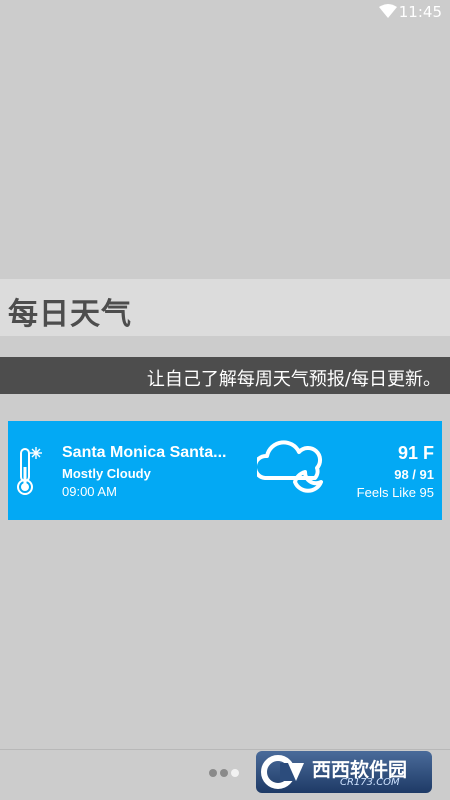 The height and width of the screenshot is (800, 450). Describe the element at coordinates (370, 782) in the screenshot. I see `watermark-subtext: CR173.COM` at that location.